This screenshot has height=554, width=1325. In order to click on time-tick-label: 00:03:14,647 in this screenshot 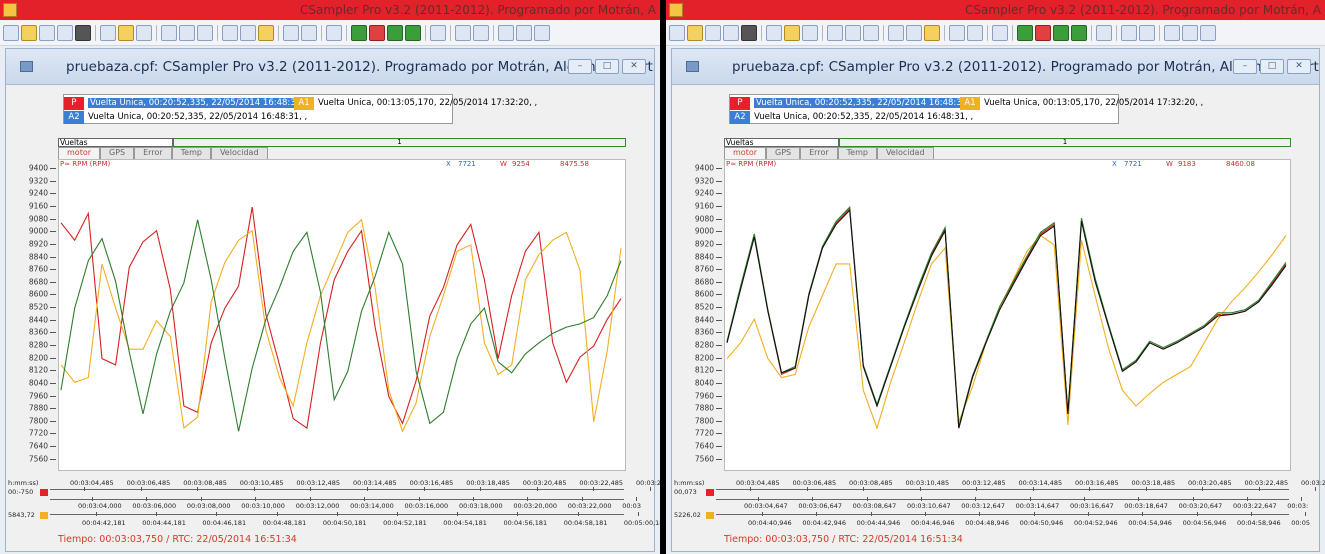, I will do `click(1037, 506)`.